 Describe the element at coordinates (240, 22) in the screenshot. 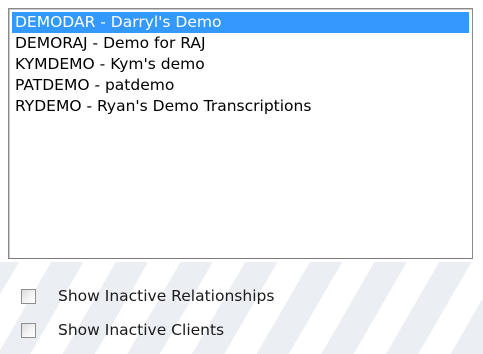

I see `list-item-demodar: DEMODAR - Darryl's Demo` at that location.